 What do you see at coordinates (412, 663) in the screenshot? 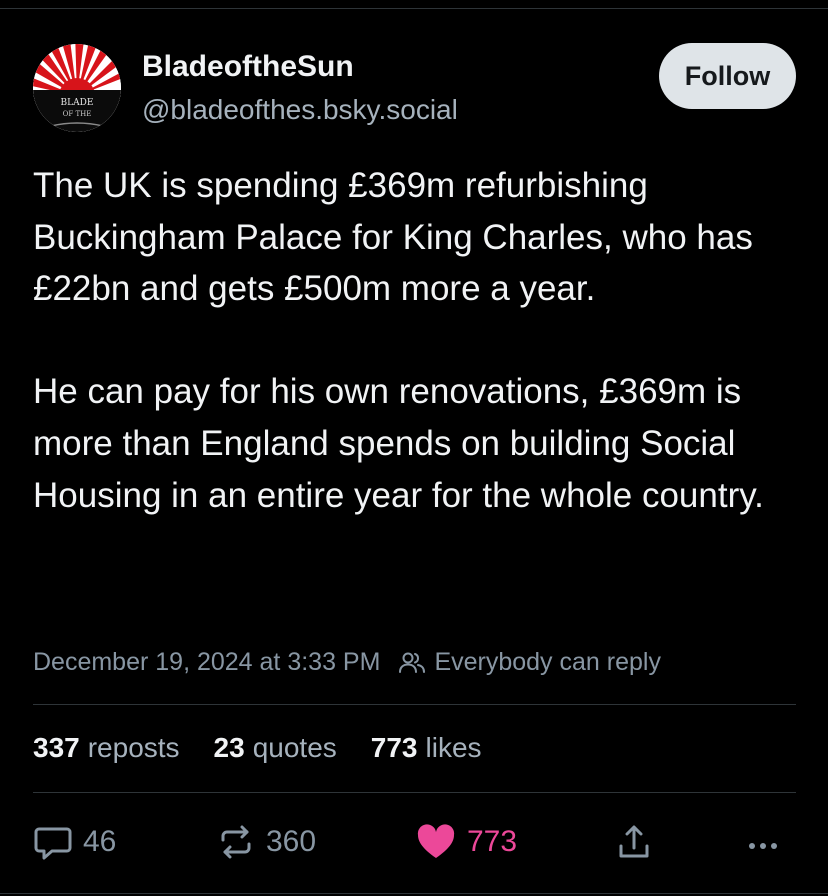
I see `people-icon` at bounding box center [412, 663].